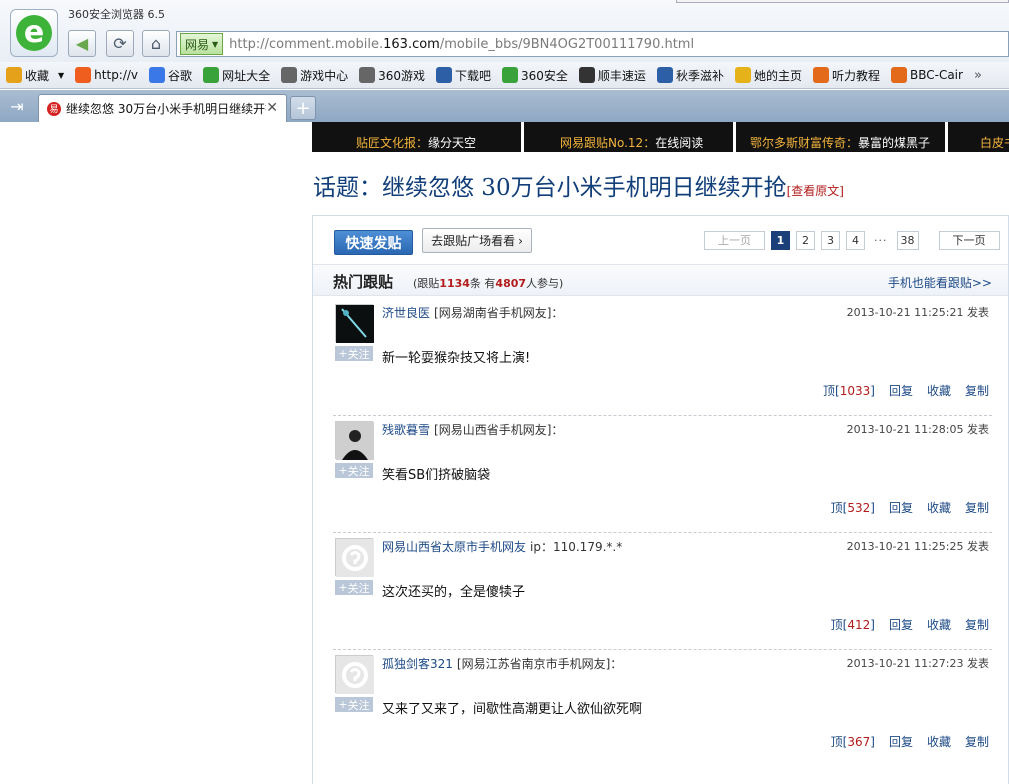  I want to click on stats-mid: 条 有, so click(482, 283).